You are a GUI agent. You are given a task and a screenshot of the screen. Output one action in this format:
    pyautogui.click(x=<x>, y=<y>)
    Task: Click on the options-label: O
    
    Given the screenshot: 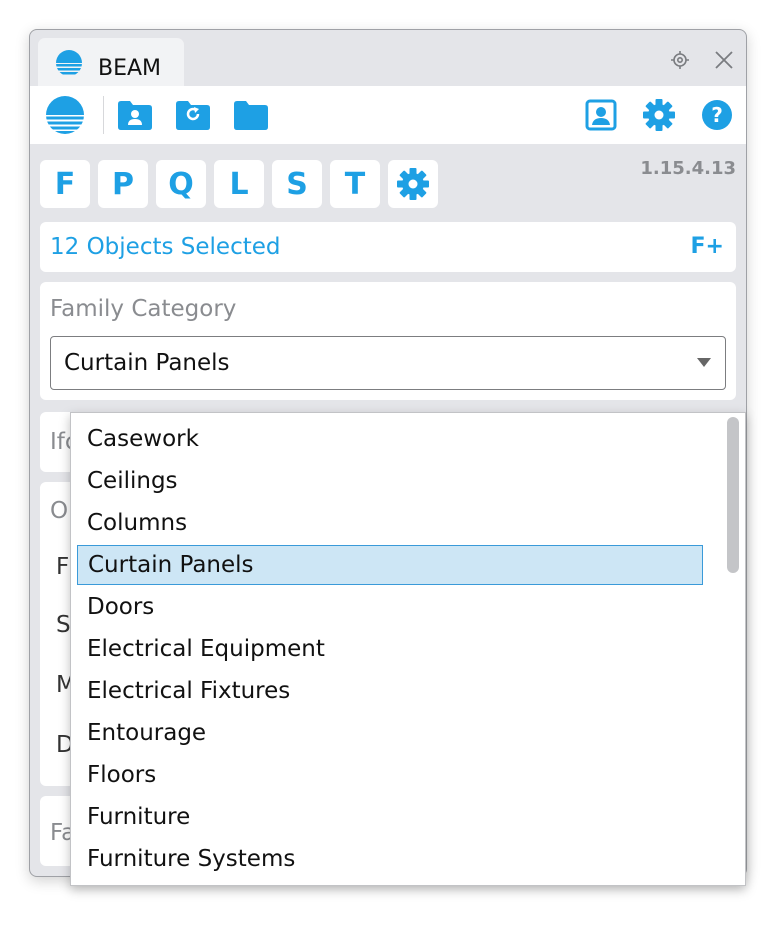 What is the action you would take?
    pyautogui.click(x=59, y=511)
    